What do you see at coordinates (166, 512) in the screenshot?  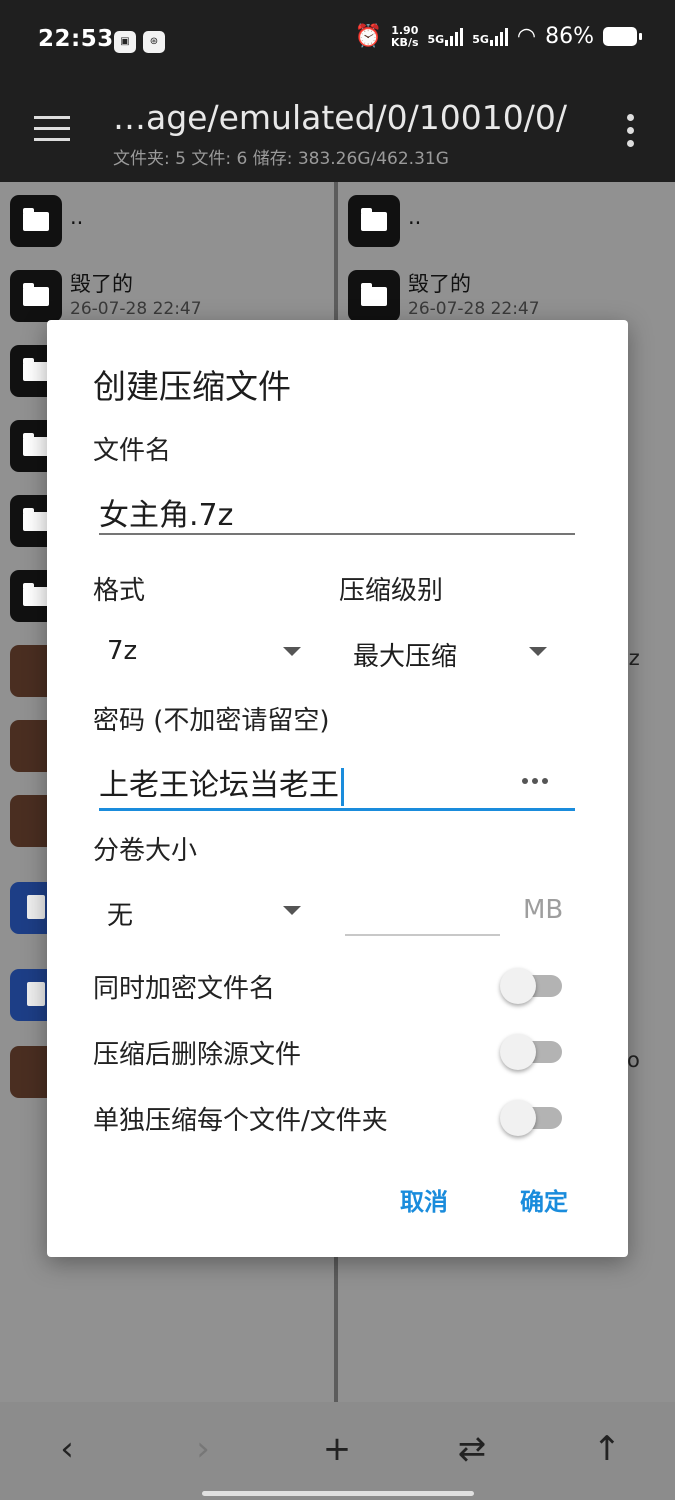 I see `filename-input: 女主角.7z` at bounding box center [166, 512].